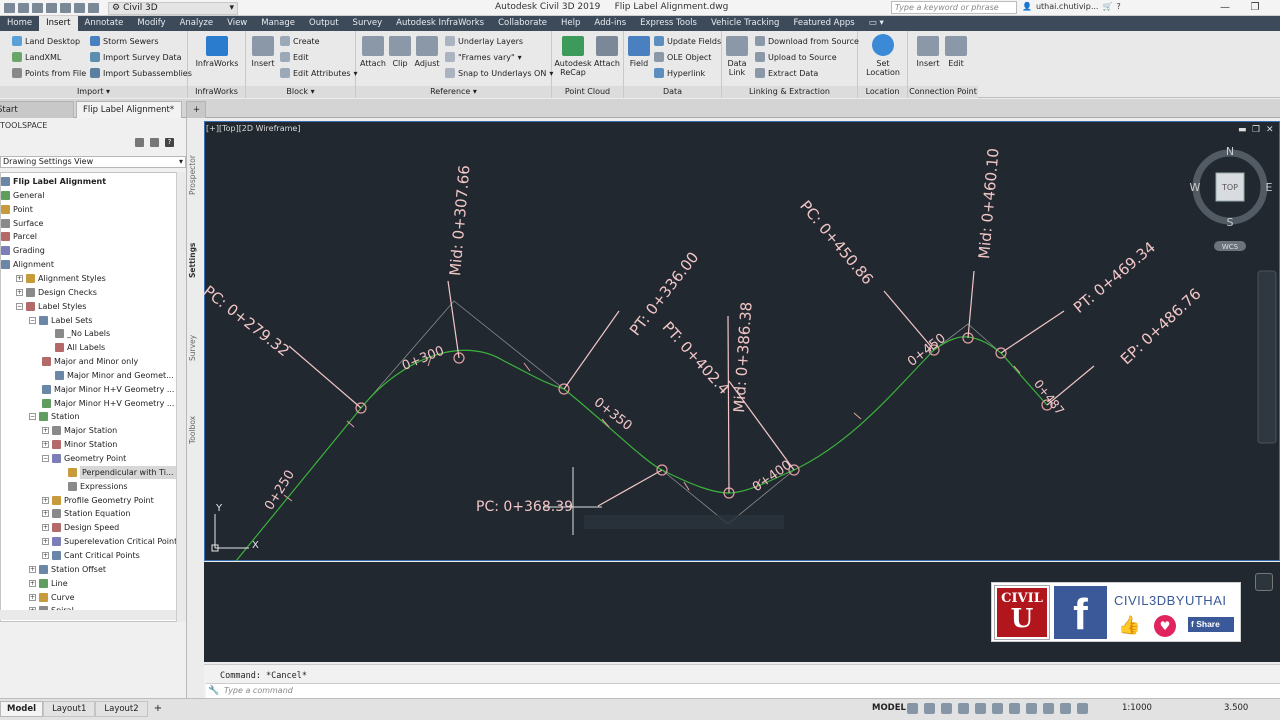 The height and width of the screenshot is (720, 1280). What do you see at coordinates (158, 709) in the screenshot?
I see `add-layout-button: +` at bounding box center [158, 709].